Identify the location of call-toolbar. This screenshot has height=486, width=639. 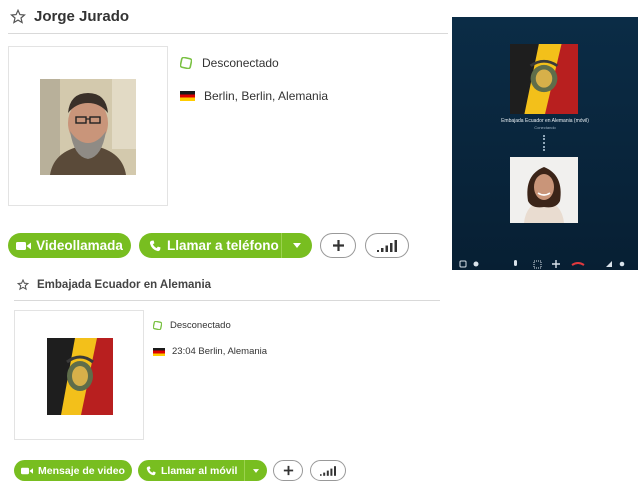
(545, 263).